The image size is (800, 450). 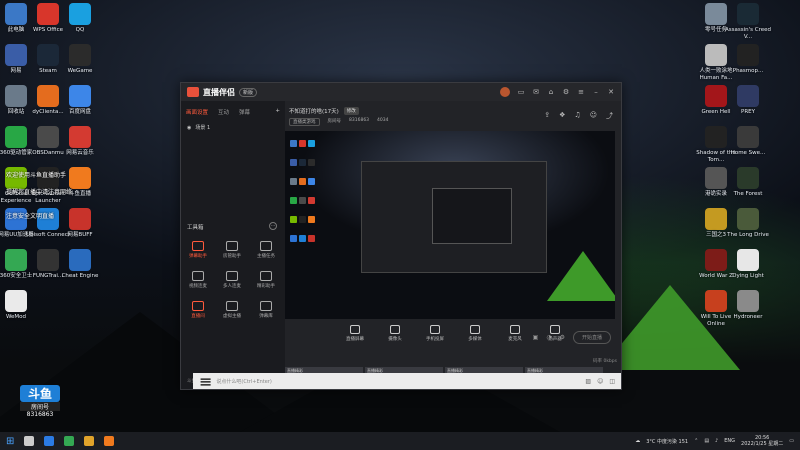 I want to click on tools-more-button: ···, so click(x=273, y=226).